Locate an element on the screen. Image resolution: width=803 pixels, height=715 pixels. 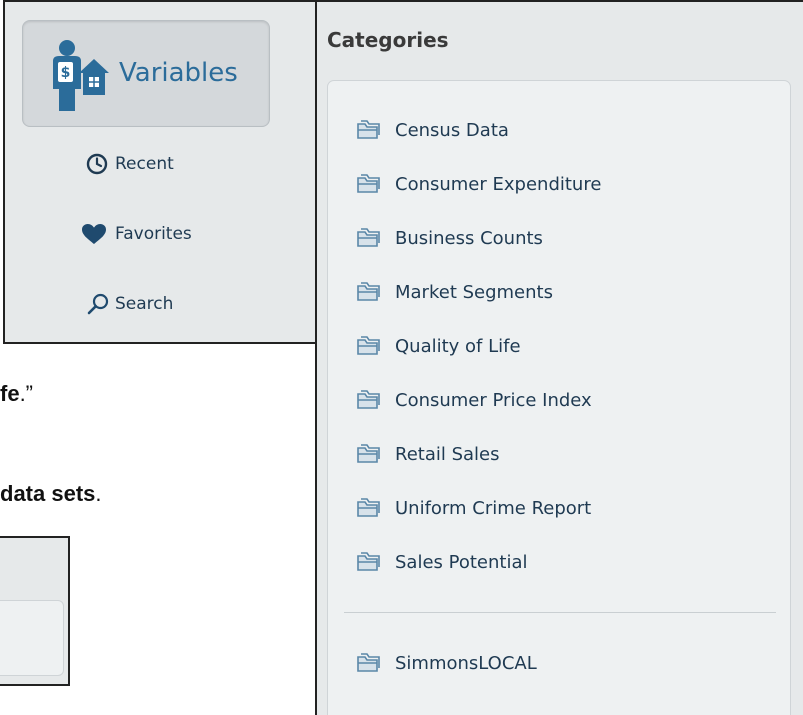
category-item: Consumer Price Index is located at coordinates (566, 401).